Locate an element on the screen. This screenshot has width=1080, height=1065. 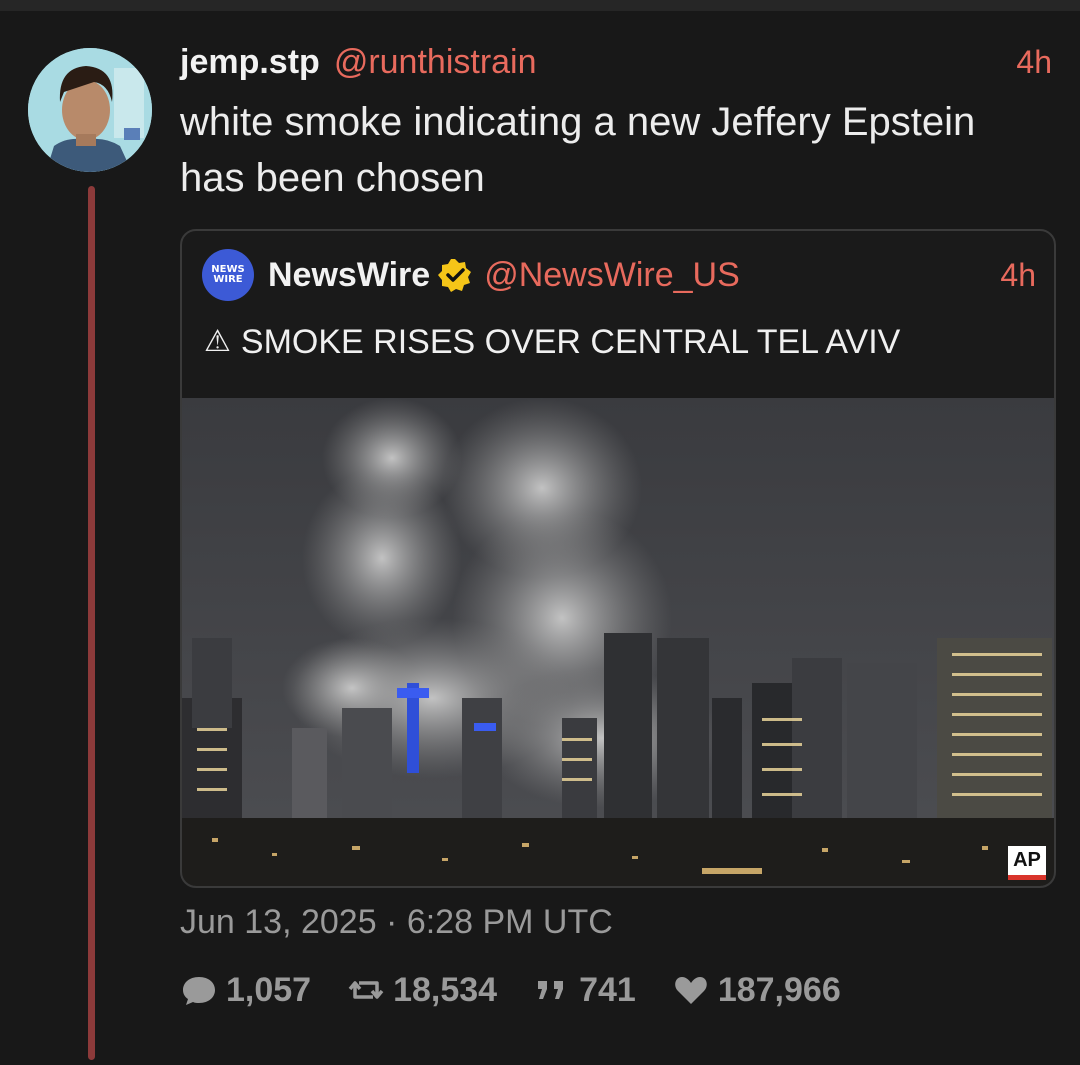
quote-header: NEWS WIRE NewsWire @NewsWire_US 4h is located at coordinates (619, 275).